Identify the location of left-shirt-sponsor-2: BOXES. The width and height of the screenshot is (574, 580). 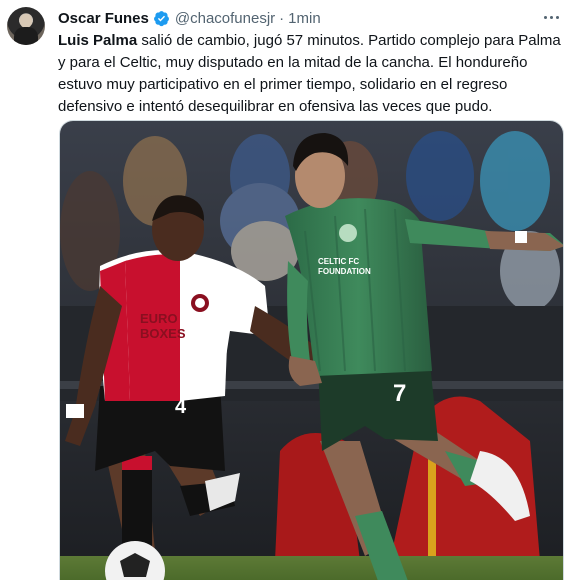
(163, 333).